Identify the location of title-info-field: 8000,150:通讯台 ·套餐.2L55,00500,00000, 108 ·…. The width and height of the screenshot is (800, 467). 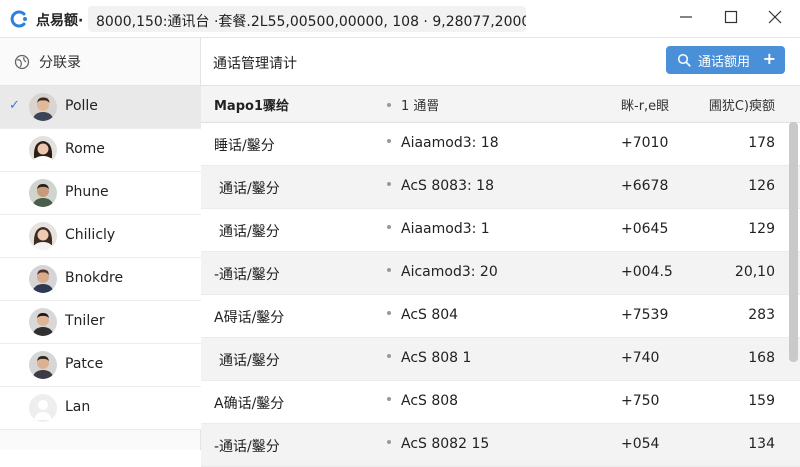
(307, 19).